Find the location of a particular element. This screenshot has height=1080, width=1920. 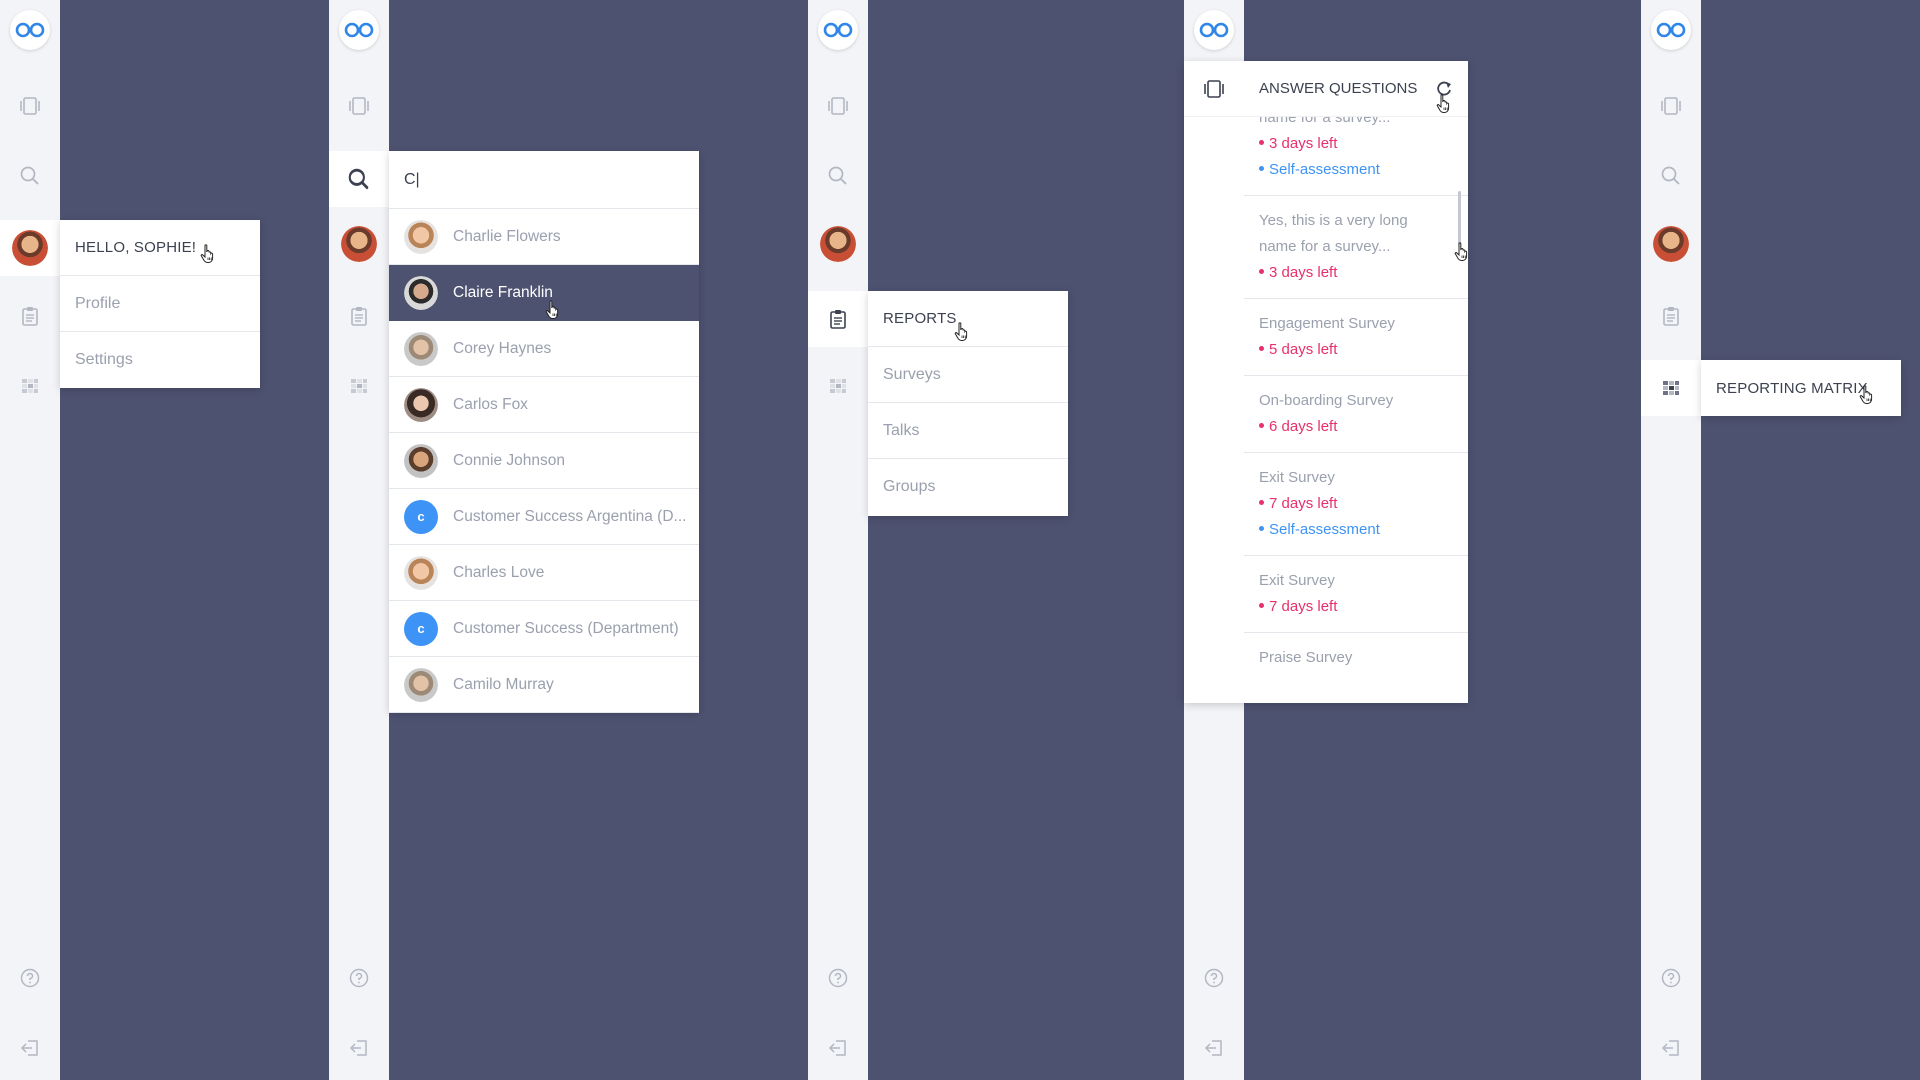

search-result-row: Camilo Murray is located at coordinates (544, 685).